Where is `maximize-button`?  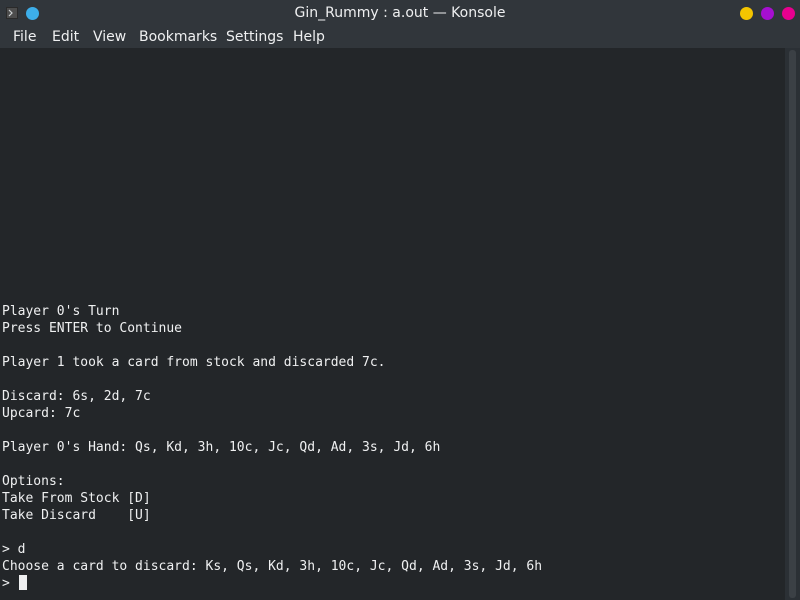
maximize-button is located at coordinates (767, 13).